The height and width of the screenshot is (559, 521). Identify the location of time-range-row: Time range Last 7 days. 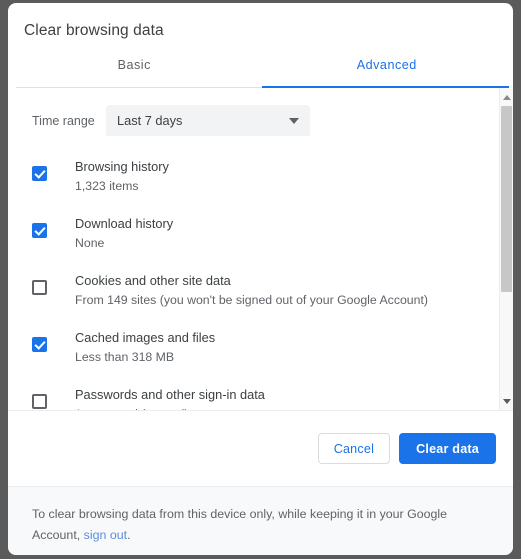
(253, 112).